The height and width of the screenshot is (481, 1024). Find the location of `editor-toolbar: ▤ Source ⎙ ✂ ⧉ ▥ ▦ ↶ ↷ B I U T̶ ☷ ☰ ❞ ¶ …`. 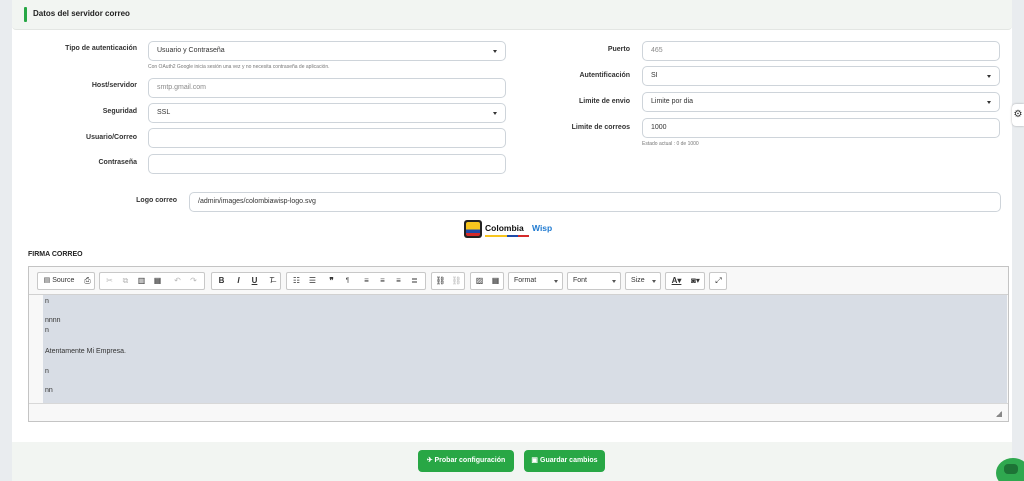

editor-toolbar: ▤ Source ⎙ ✂ ⧉ ▥ ▦ ↶ ↷ B I U T̶ ☷ ☰ ❞ ¶ … is located at coordinates (518, 281).